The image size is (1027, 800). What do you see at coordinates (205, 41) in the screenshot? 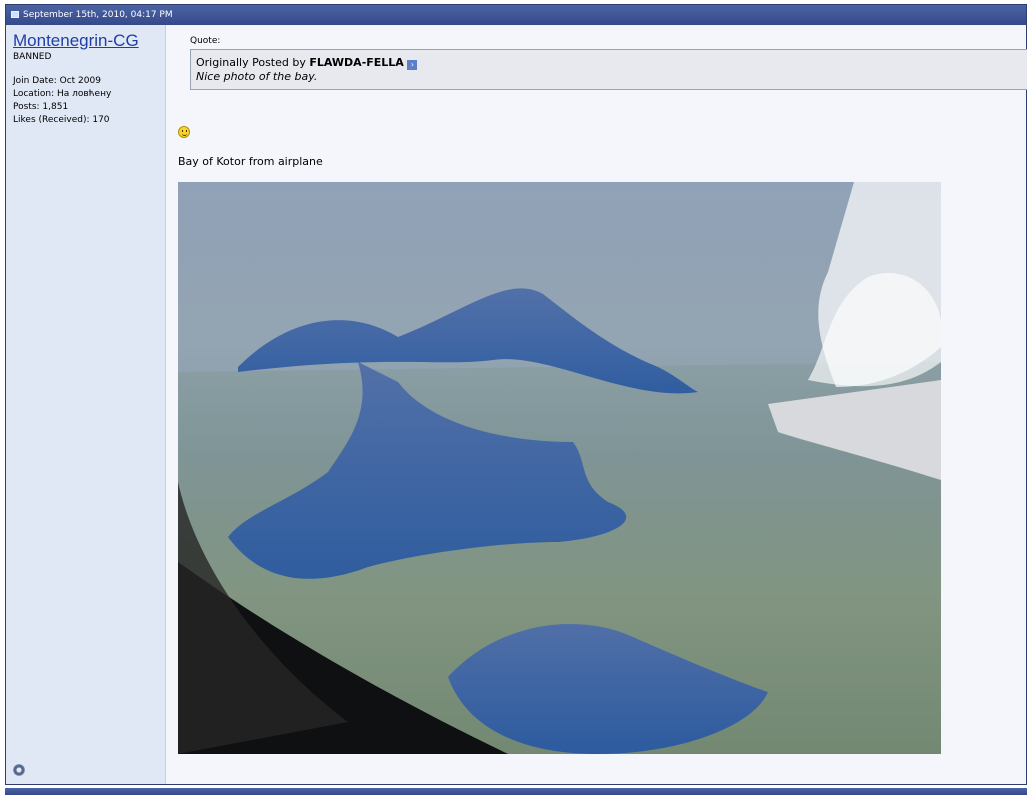
I see `quote-label: Quote:` at bounding box center [205, 41].